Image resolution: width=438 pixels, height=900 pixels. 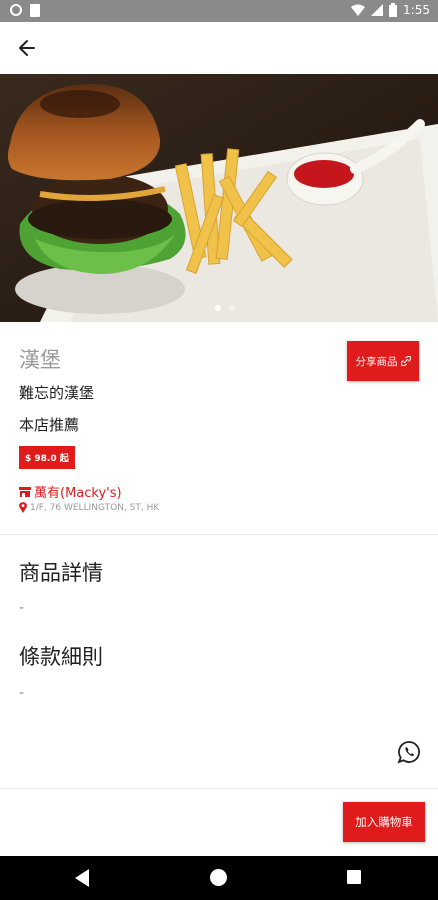 I want to click on address-row: 1/F, 76 WELLINGTON, ST, HK, so click(x=89, y=507).